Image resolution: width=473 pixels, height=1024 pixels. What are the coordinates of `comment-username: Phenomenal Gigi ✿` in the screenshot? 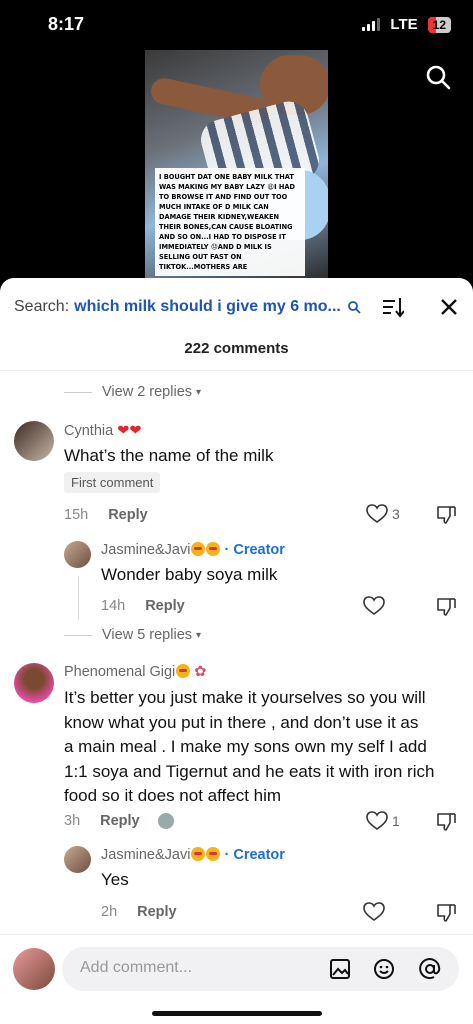 It's located at (135, 672).